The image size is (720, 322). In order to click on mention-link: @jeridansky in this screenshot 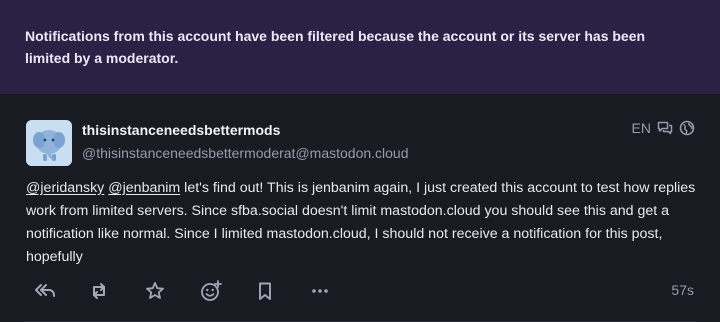, I will do `click(65, 188)`.